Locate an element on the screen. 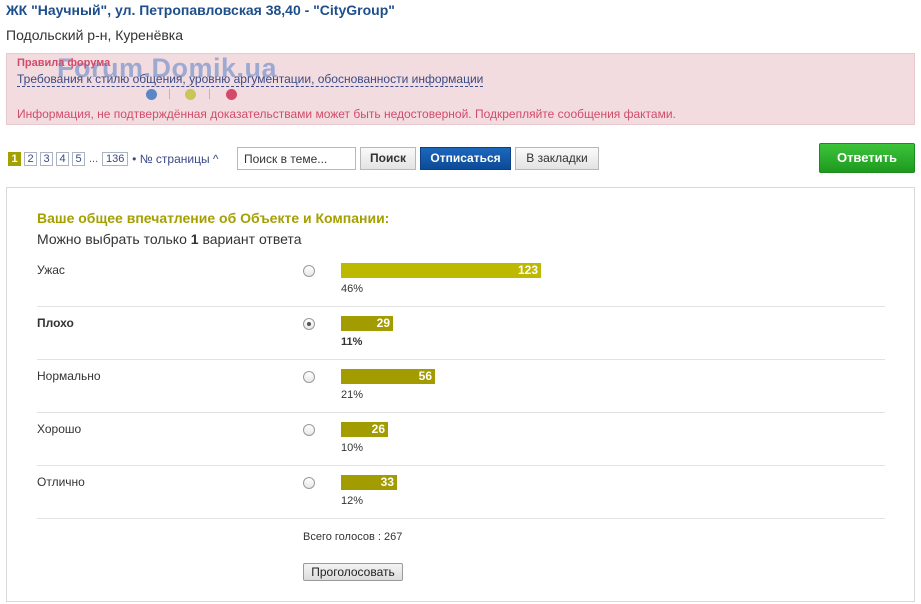 The image size is (921, 604). poll-hint-text-end: вариант ответа is located at coordinates (250, 239).